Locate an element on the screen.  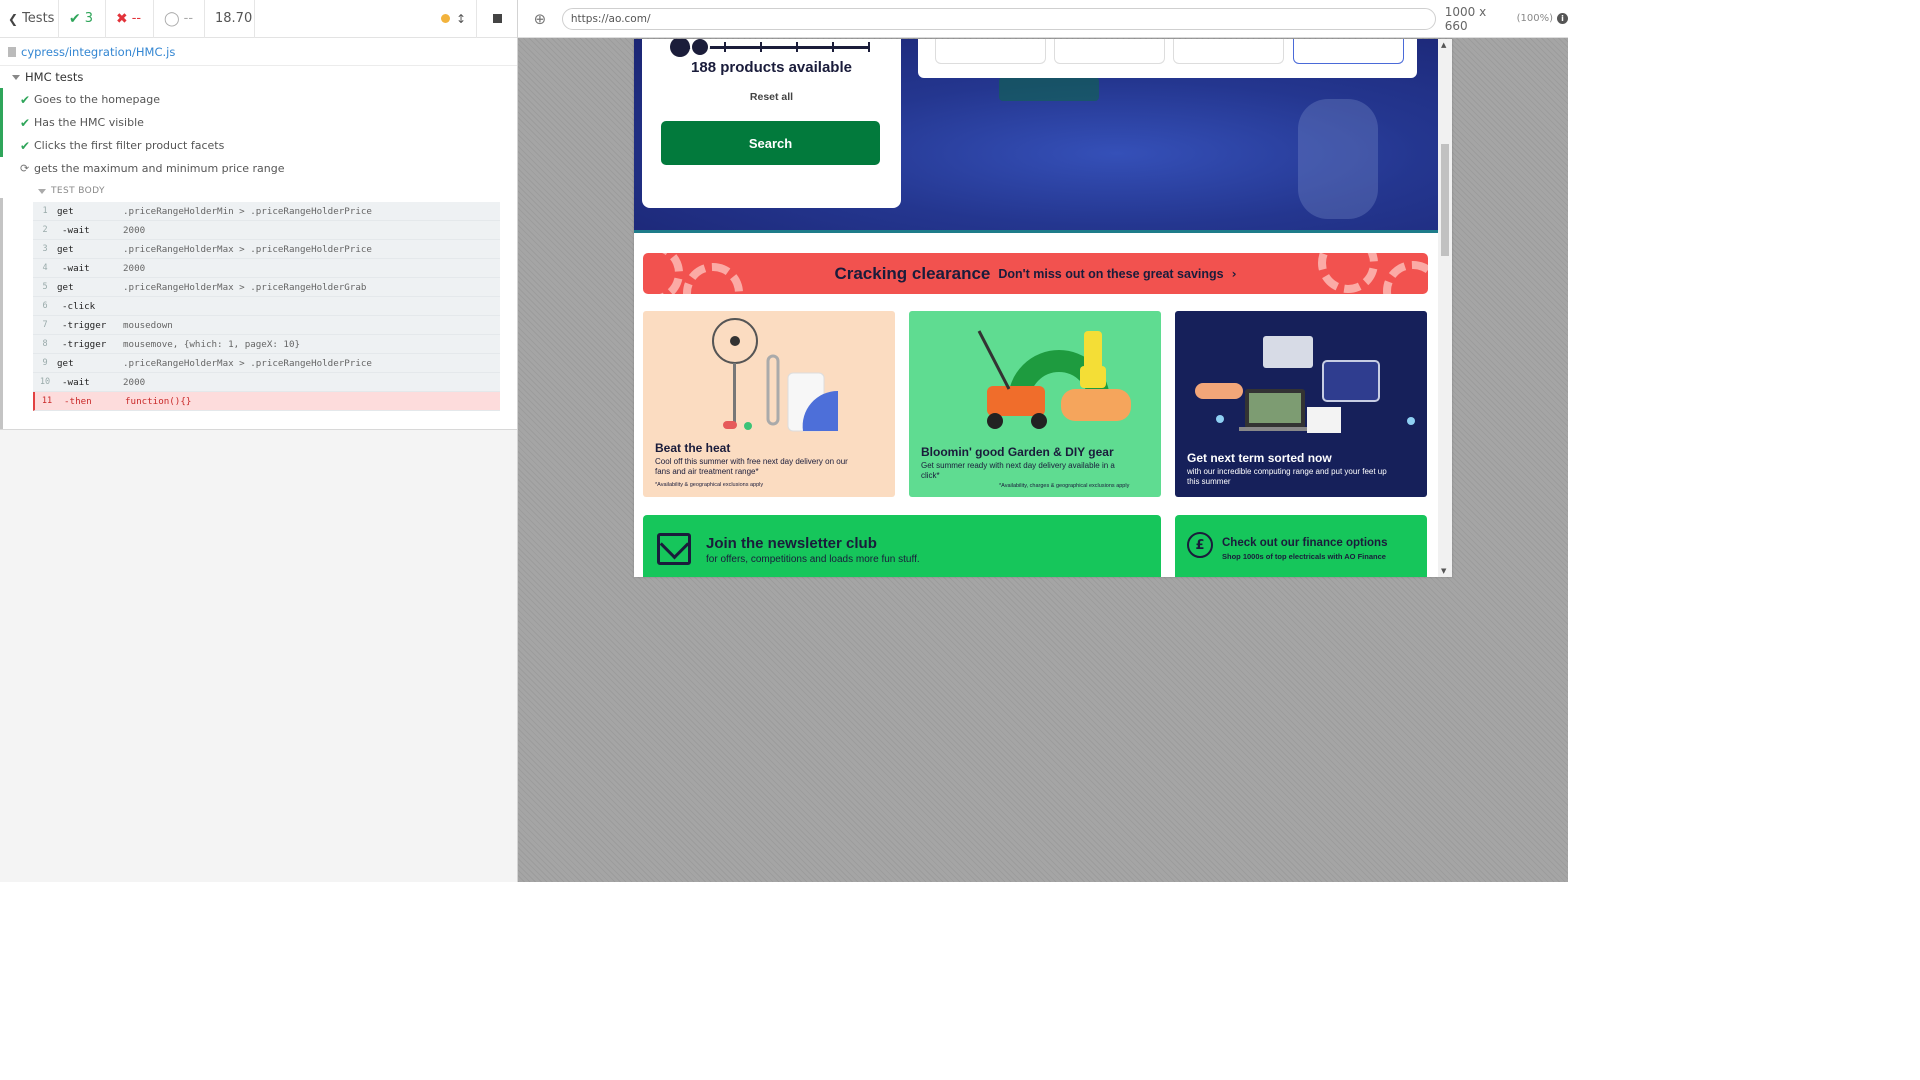
chevron-left-icon: ❮ is located at coordinates (13, 18).